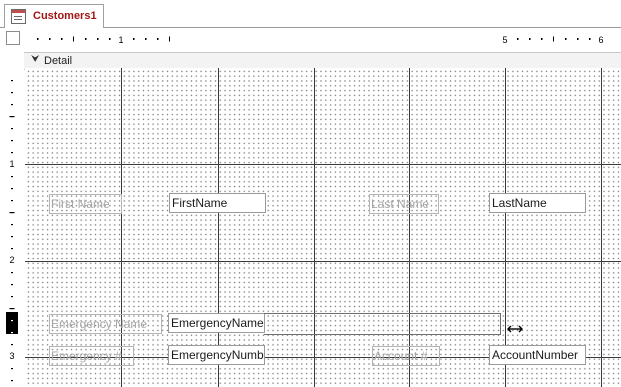 This screenshot has height=387, width=621. Describe the element at coordinates (310, 14) in the screenshot. I see `document-tab-bar: Customers1` at that location.